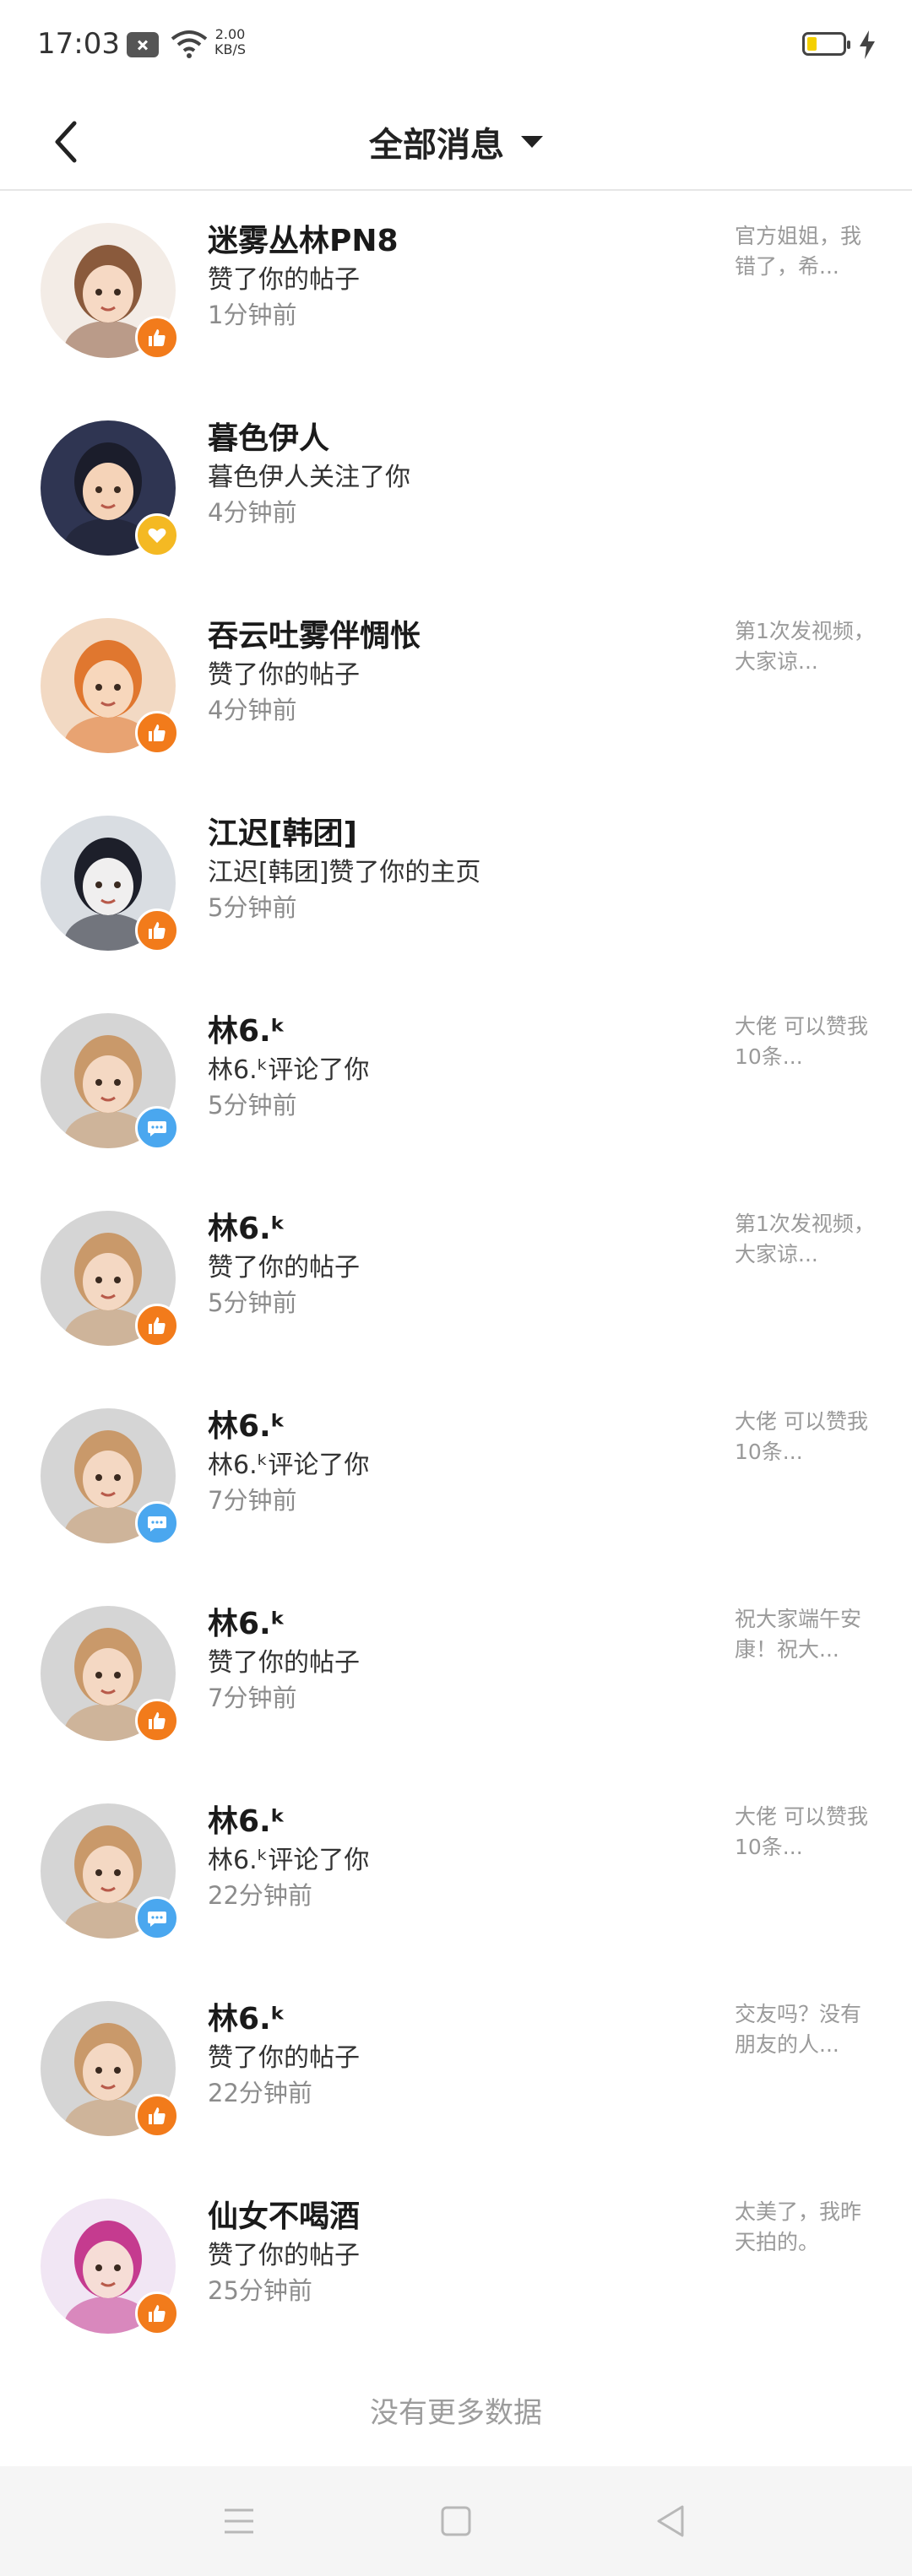  Describe the element at coordinates (314, 633) in the screenshot. I see `user-name: 吞云吐雾伴惆怅` at that location.